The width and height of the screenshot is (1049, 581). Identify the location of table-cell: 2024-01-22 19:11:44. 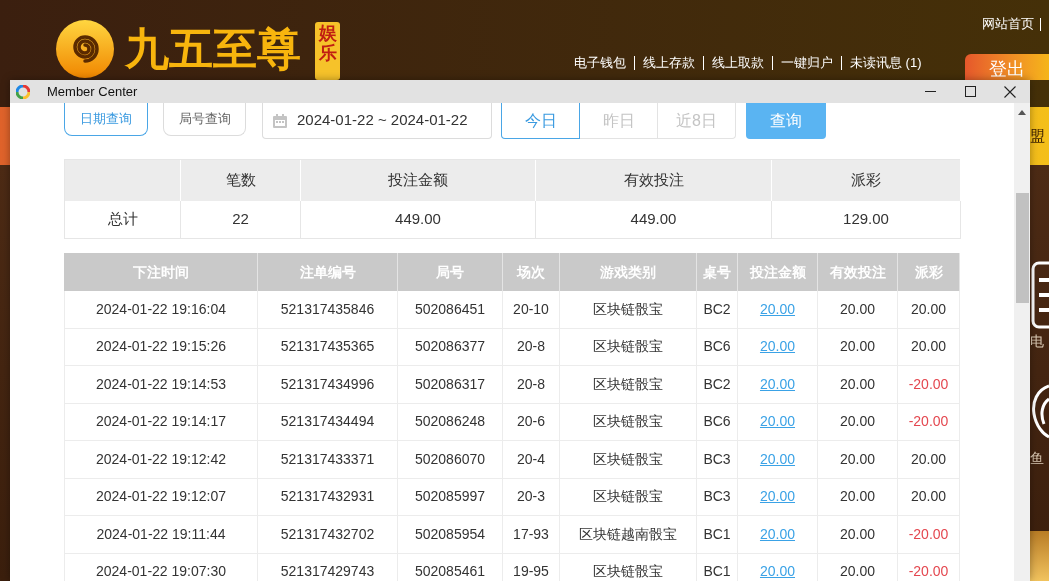
(161, 535).